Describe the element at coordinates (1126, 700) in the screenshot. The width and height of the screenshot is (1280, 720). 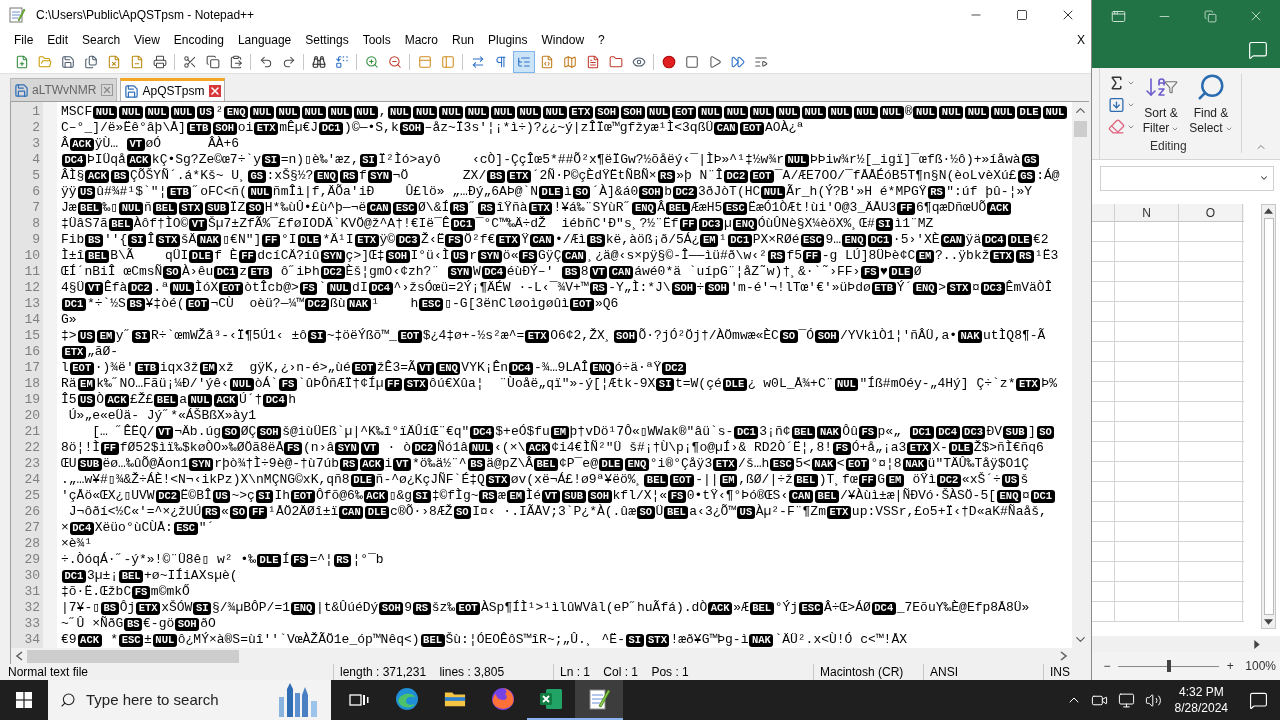
I see `network-icon` at that location.